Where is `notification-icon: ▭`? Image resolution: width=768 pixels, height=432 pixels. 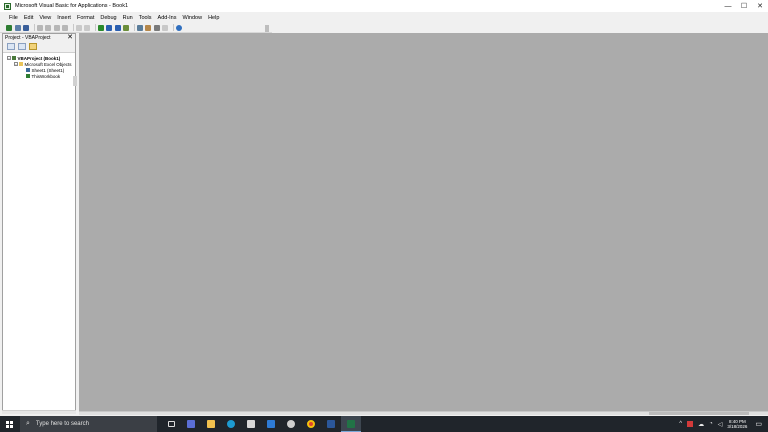
notification-icon: ▭ is located at coordinates (758, 424).